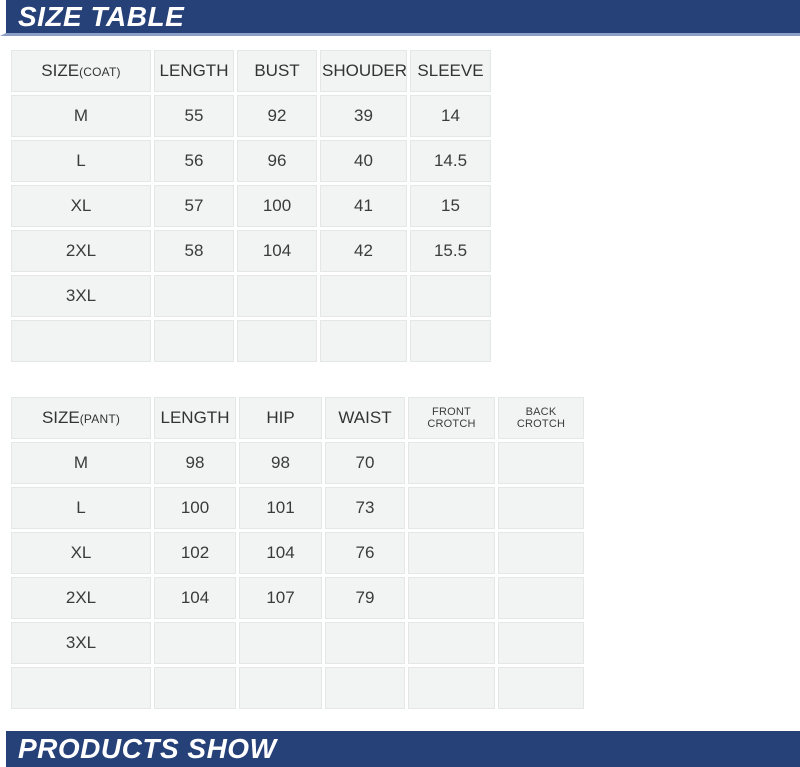 This screenshot has width=800, height=767. What do you see at coordinates (81, 688) in the screenshot?
I see `pant-size-cell` at bounding box center [81, 688].